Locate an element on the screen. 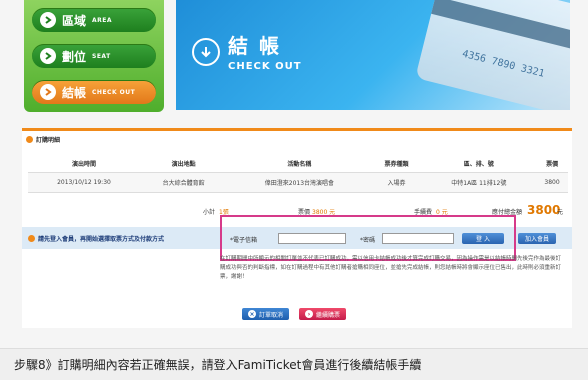 This screenshot has height=380, width=588. step-navigation: 區域 AREA 劃位 SEAT 結帳 CHECK OUT is located at coordinates (94, 56).